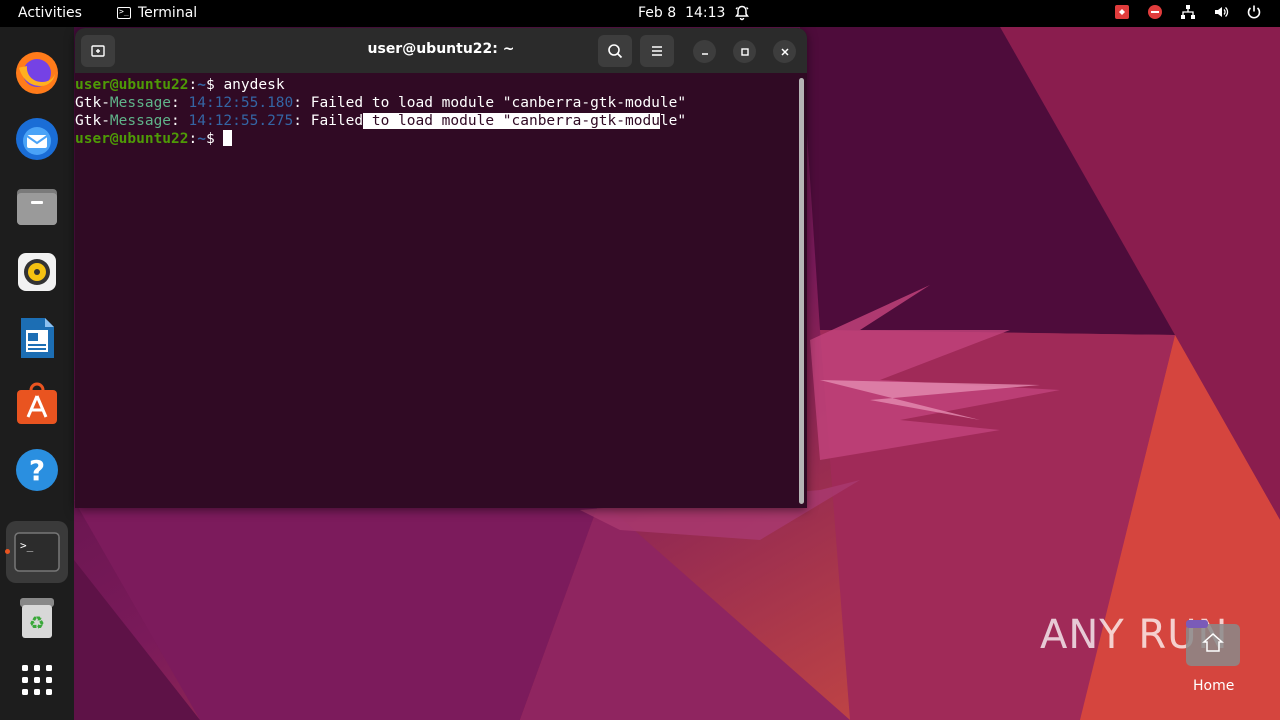 The image size is (1280, 720). I want to click on close-button, so click(784, 51).